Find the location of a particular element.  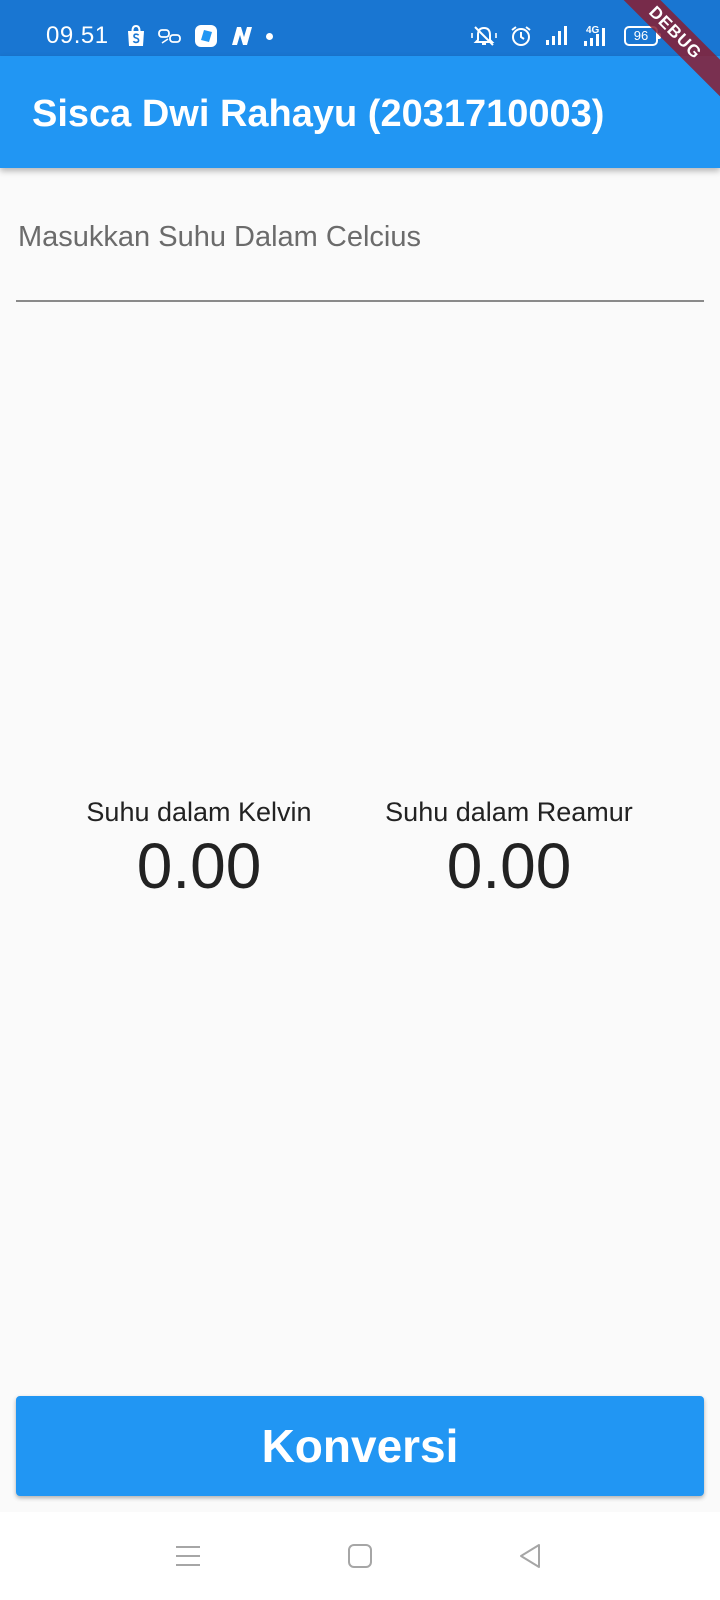

notification-dot-icon is located at coordinates (269, 36).